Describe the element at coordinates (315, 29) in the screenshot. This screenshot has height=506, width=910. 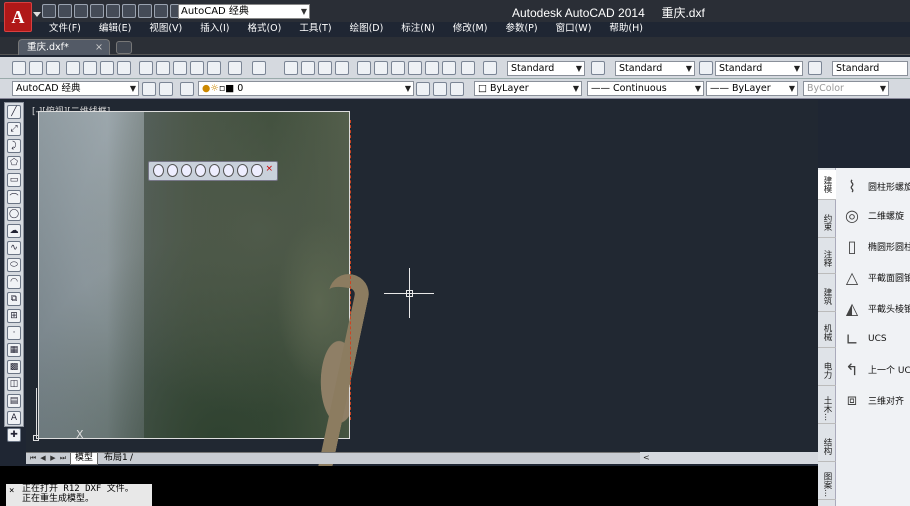
I see `menu-tools: 工具(T)` at that location.